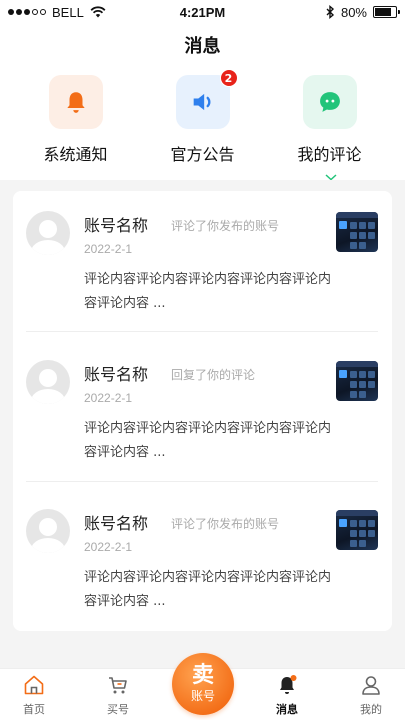 The width and height of the screenshot is (405, 720). Describe the element at coordinates (329, 154) in the screenshot. I see `category-label: 我的评论` at that location.